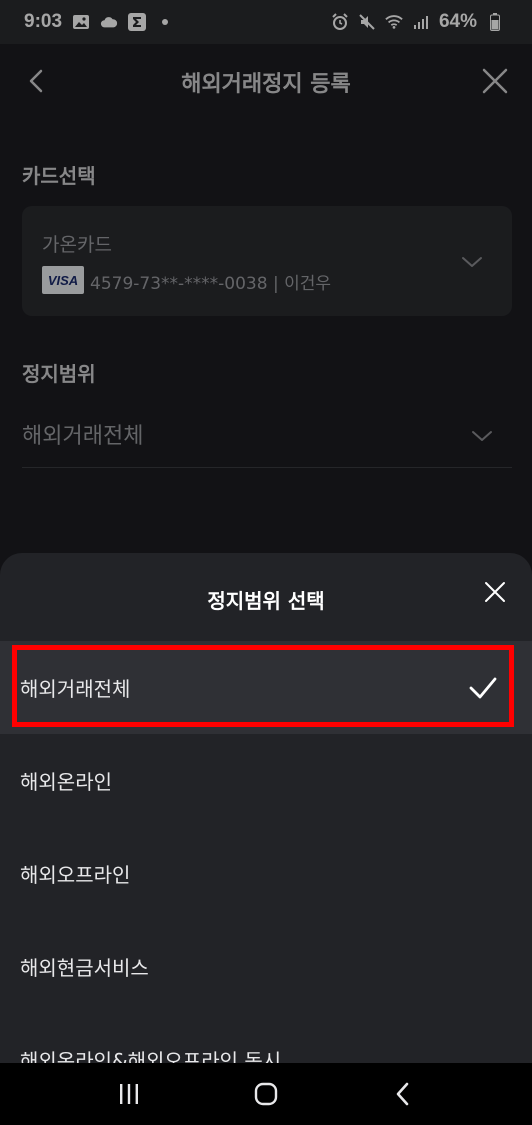  What do you see at coordinates (266, 873) in the screenshot?
I see `option-overseas-offline: 해외오프라인` at bounding box center [266, 873].